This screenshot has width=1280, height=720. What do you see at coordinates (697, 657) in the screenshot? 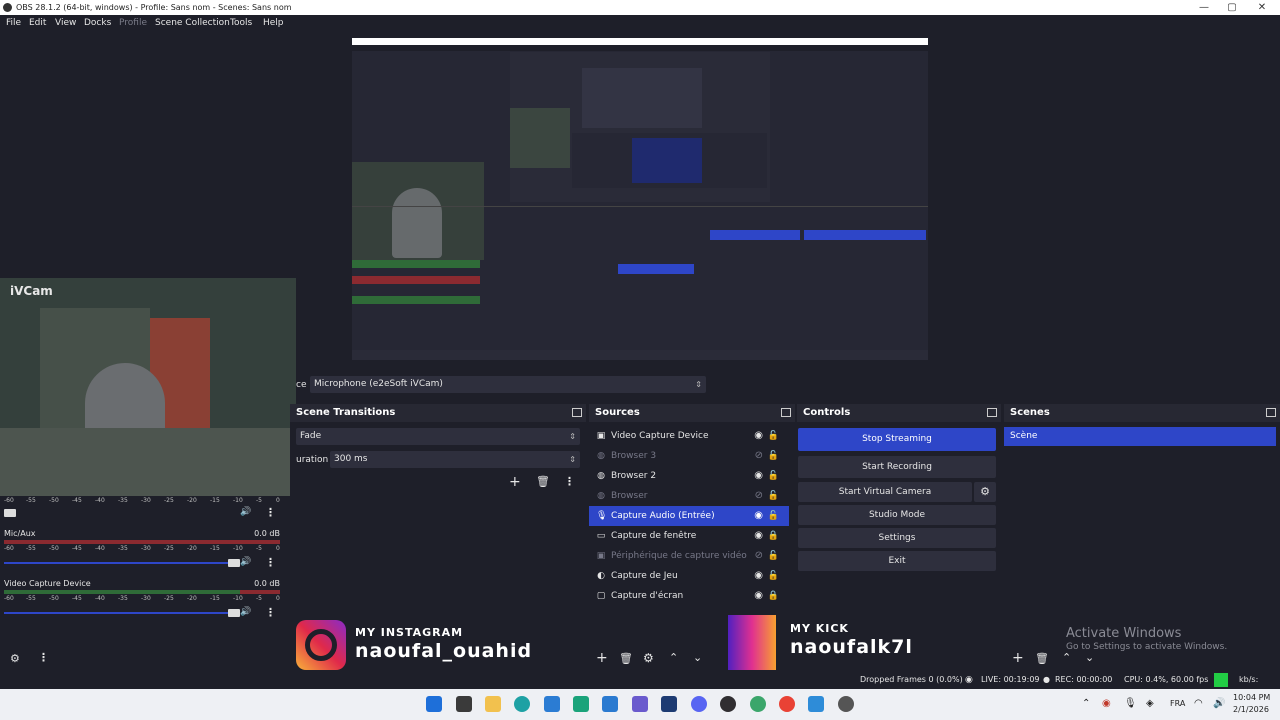
I see `move-down-icon: ⌄` at bounding box center [697, 657].